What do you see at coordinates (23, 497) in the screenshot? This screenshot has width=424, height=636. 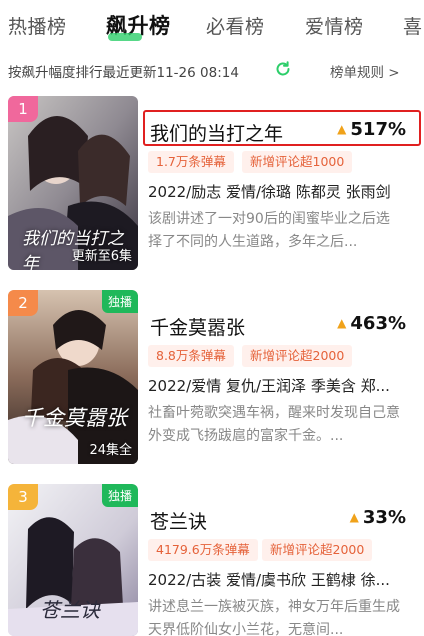 I see `rank-badge: 3` at bounding box center [23, 497].